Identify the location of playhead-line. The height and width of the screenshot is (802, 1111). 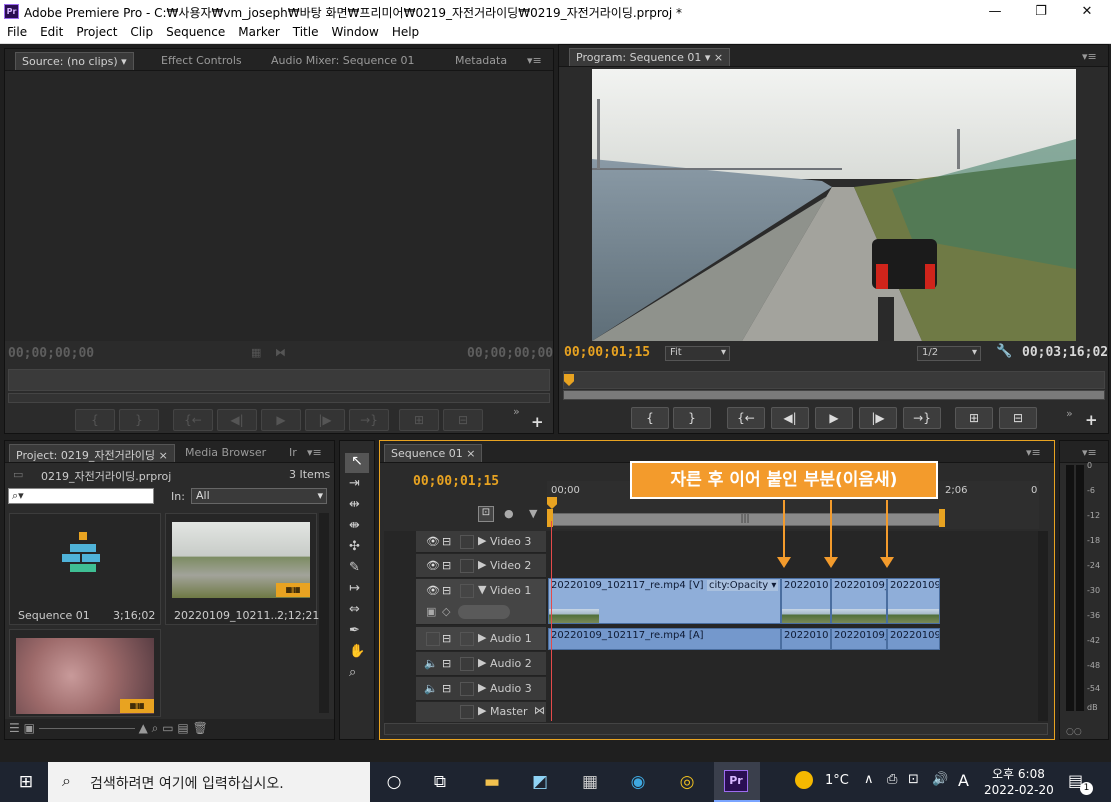
(551, 621).